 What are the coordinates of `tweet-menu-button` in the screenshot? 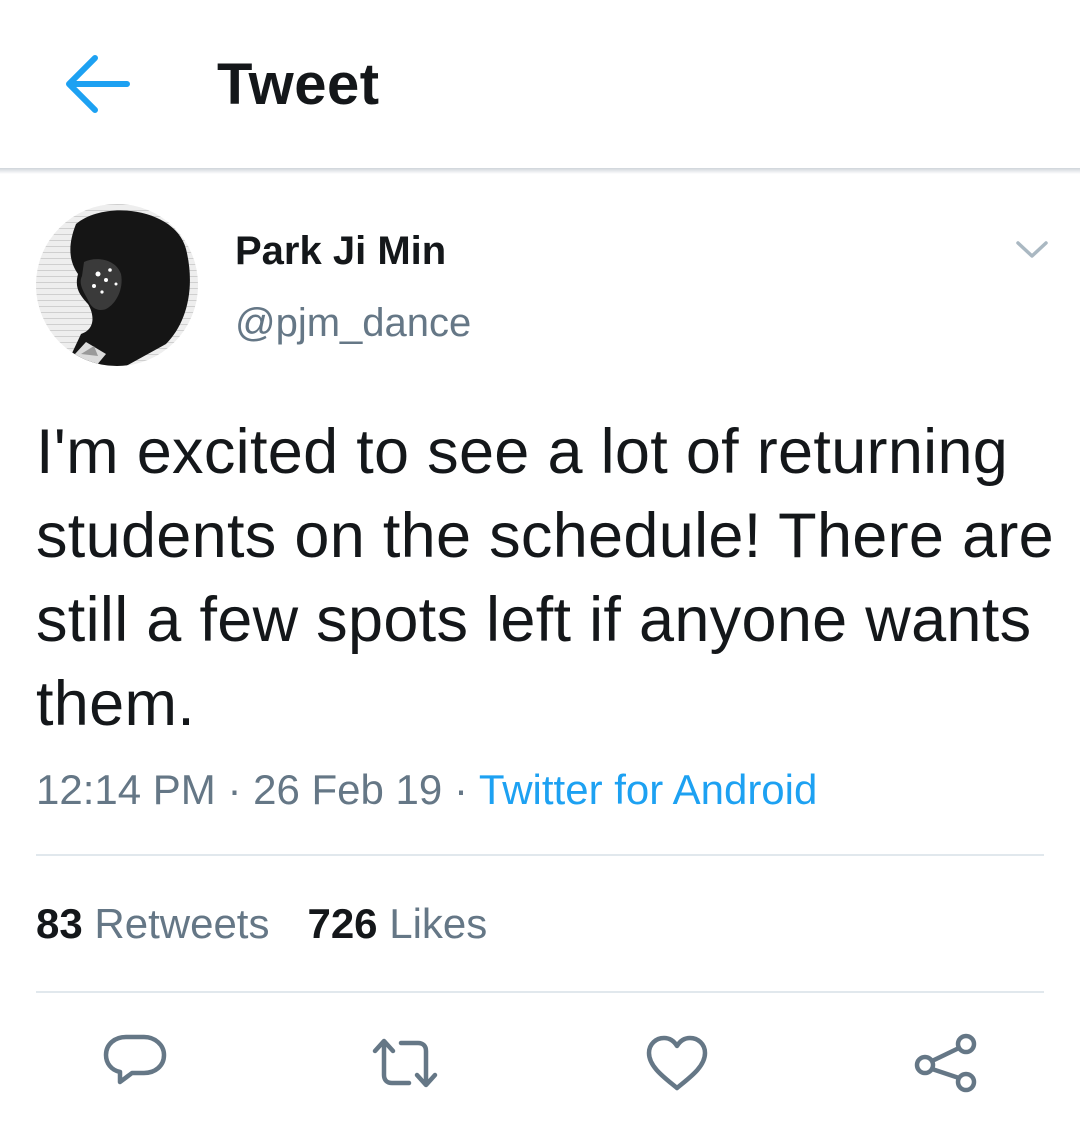 It's located at (1032, 250).